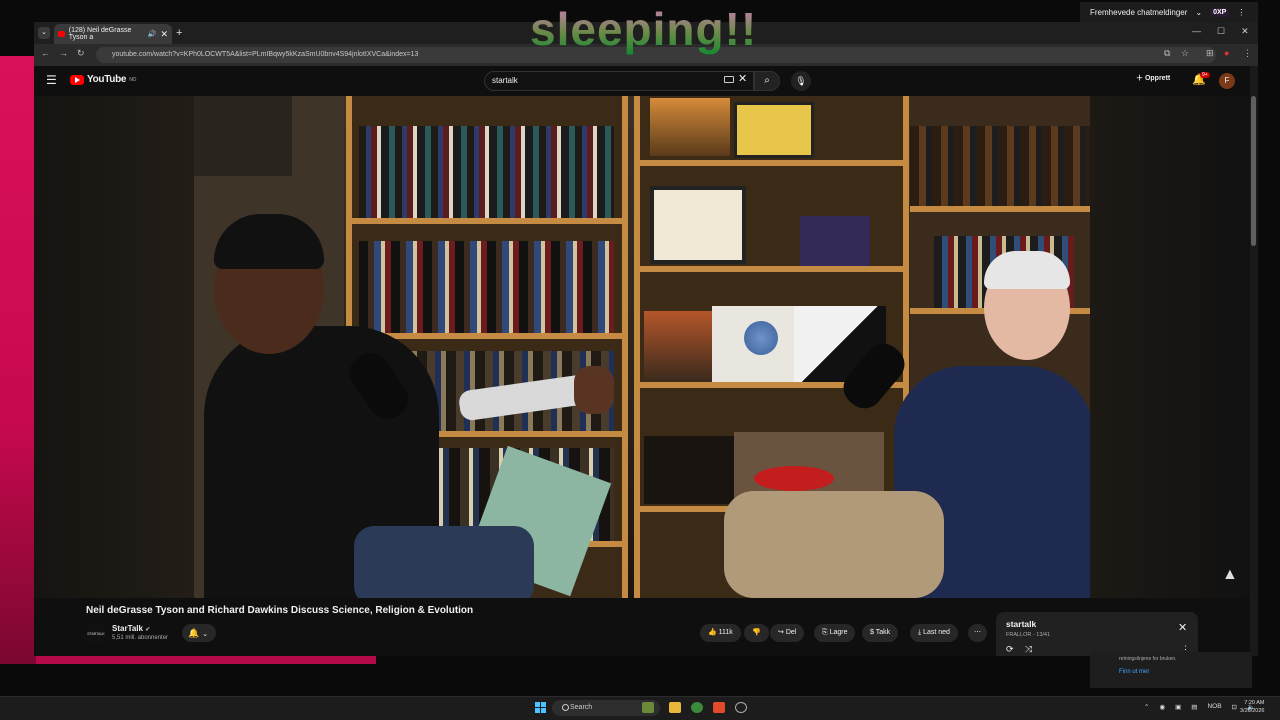 The image size is (1280, 720). Describe the element at coordinates (801, 81) in the screenshot. I see `voice-search-icon: 🎙` at that location.